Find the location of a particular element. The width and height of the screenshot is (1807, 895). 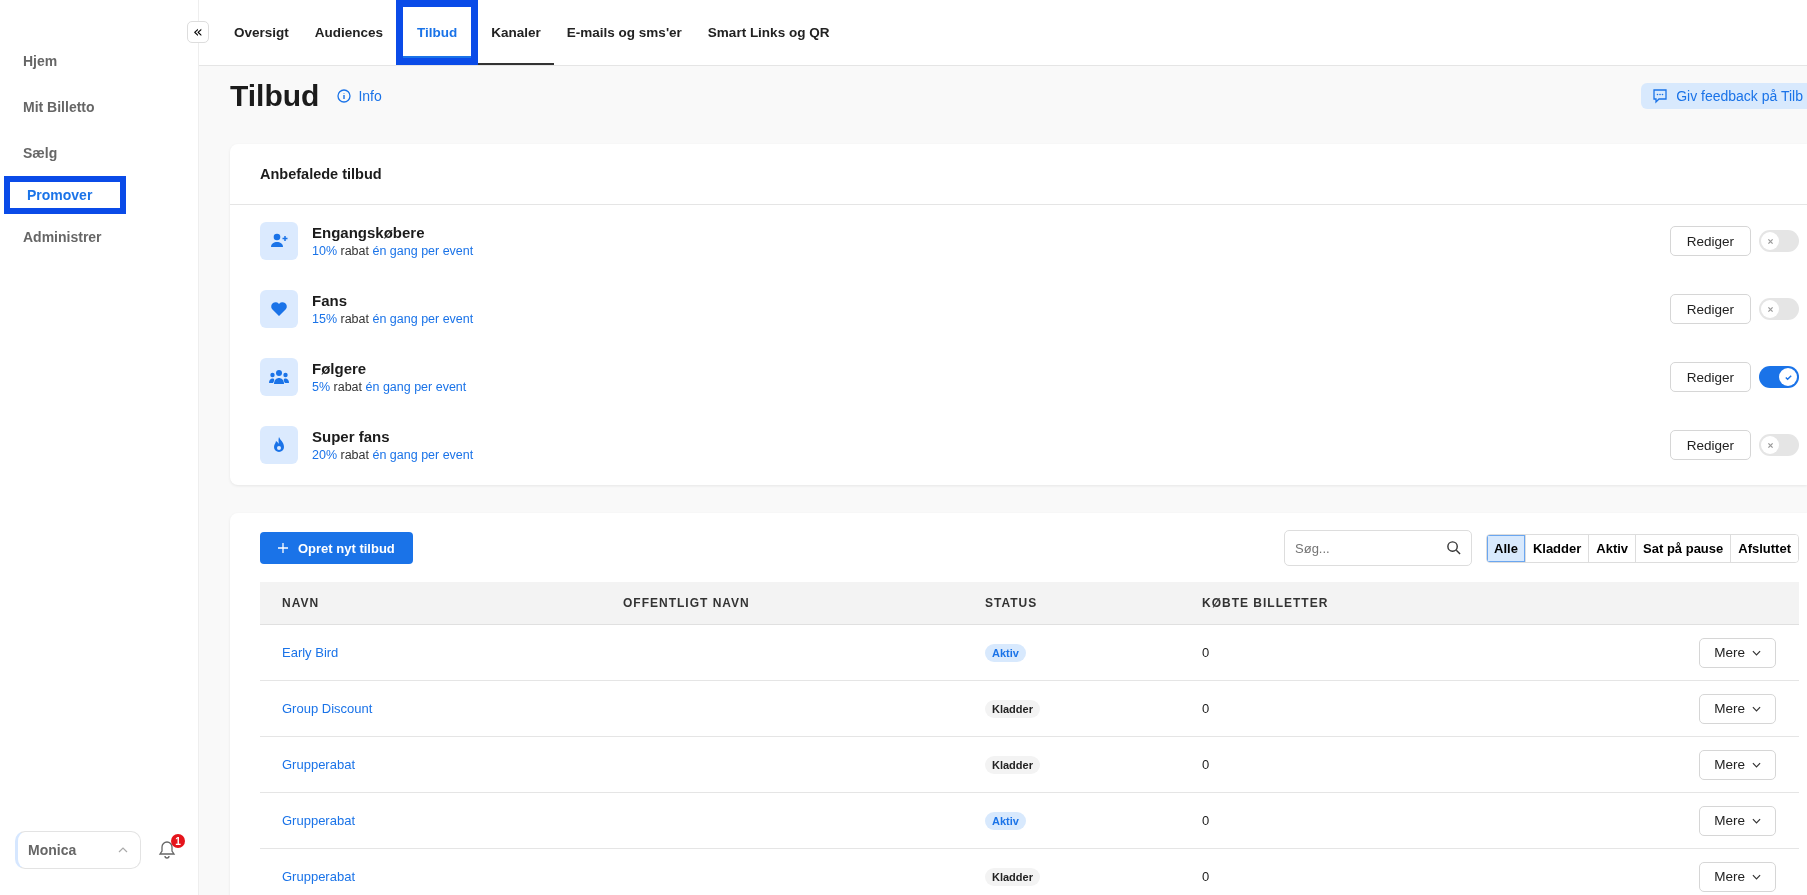

notification-badge: 1 is located at coordinates (178, 841).